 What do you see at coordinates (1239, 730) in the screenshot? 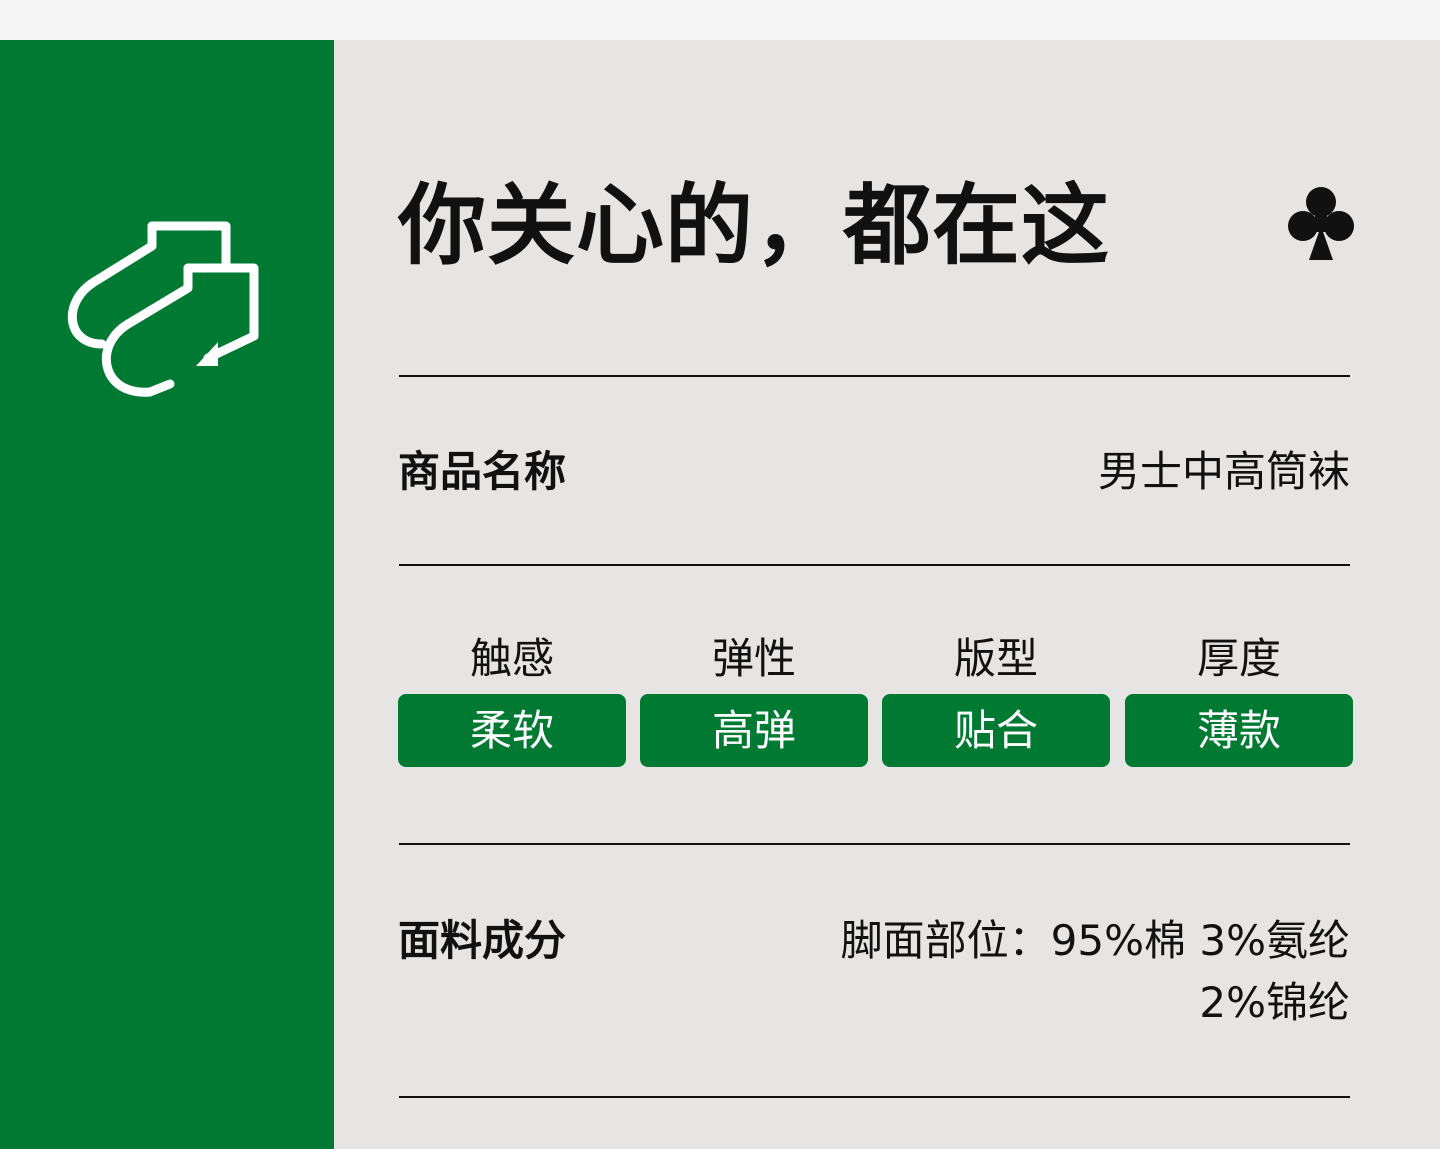
I see `attribute-value-badge: 薄款` at bounding box center [1239, 730].